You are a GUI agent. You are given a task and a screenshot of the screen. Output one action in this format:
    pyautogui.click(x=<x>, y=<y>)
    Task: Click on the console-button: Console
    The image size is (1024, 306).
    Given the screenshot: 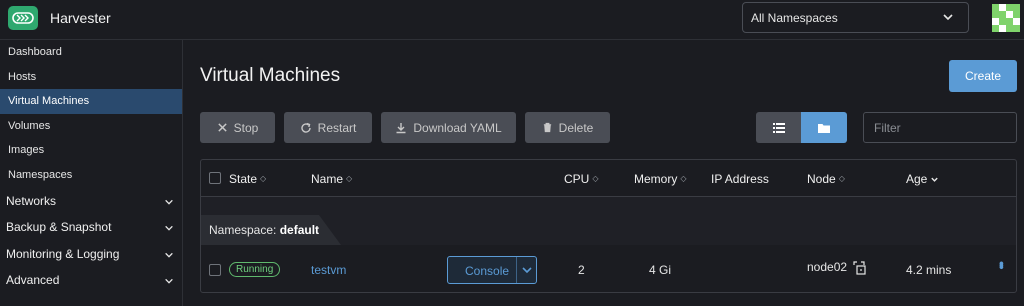 What is the action you would take?
    pyautogui.click(x=492, y=270)
    